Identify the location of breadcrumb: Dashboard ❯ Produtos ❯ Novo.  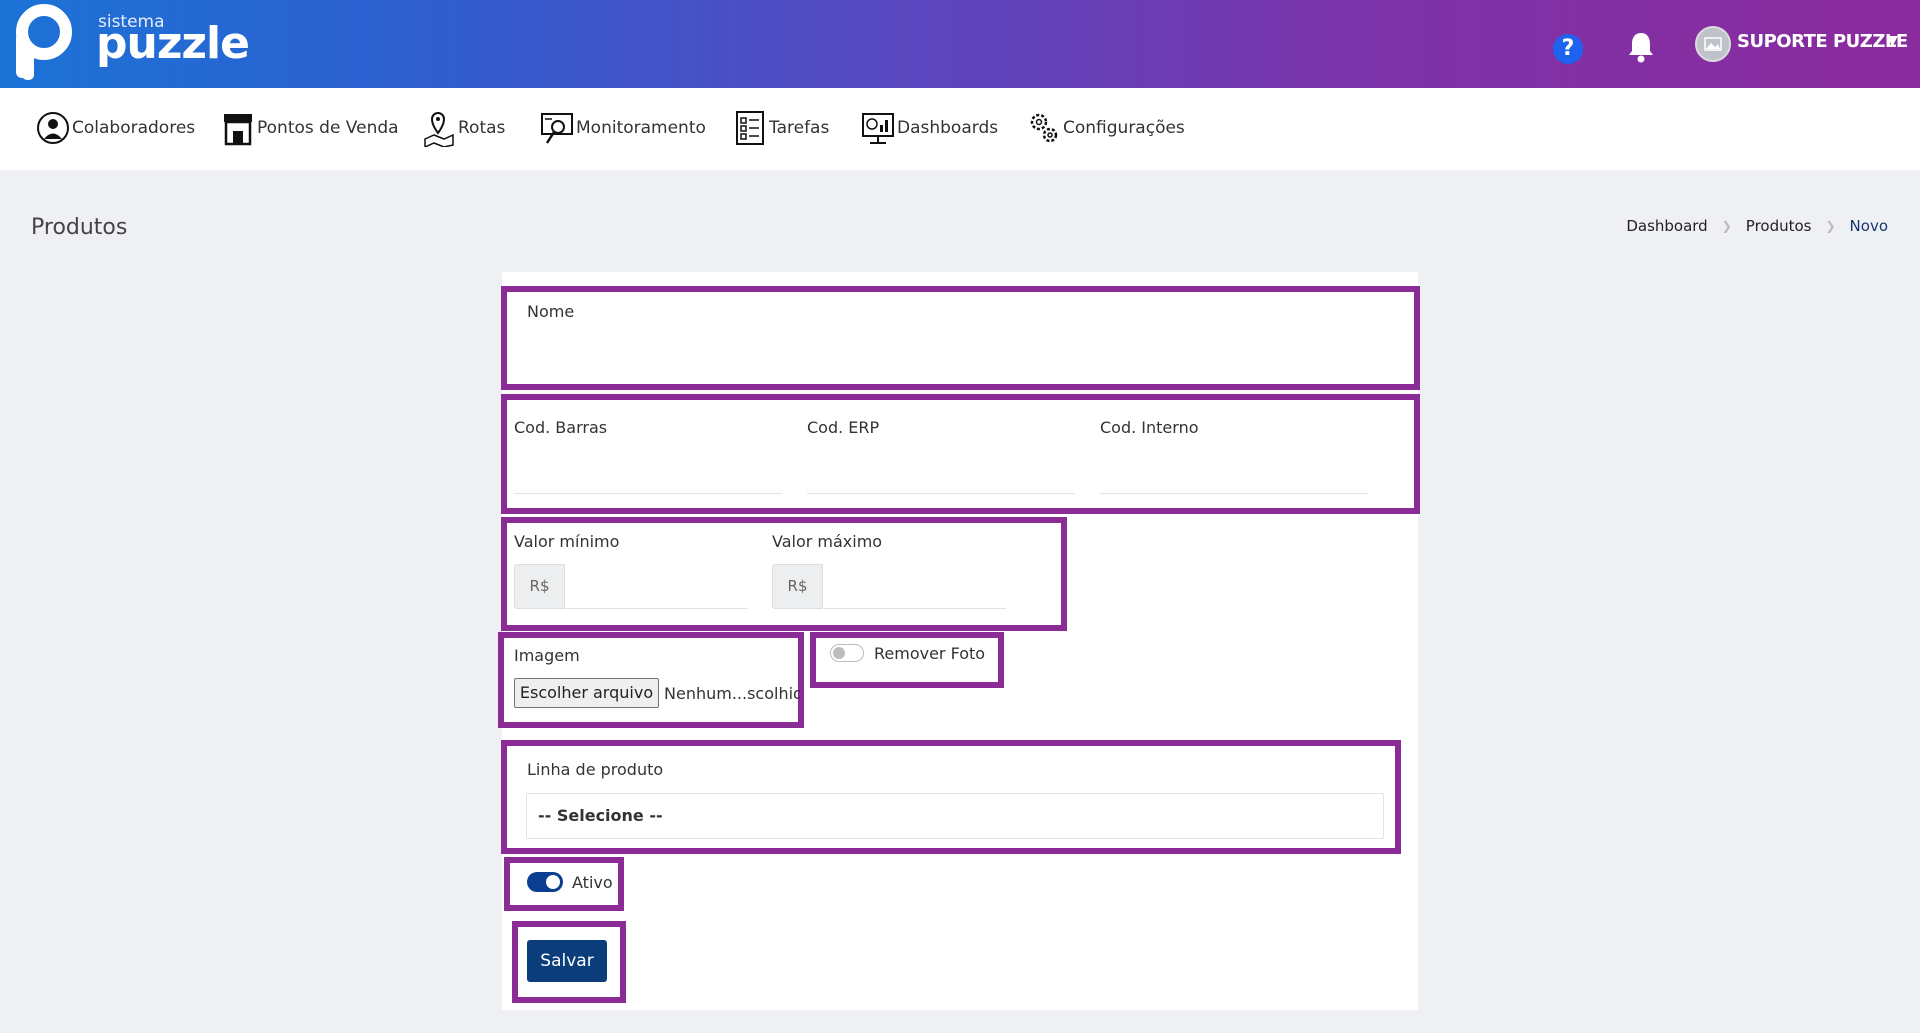
(1757, 226).